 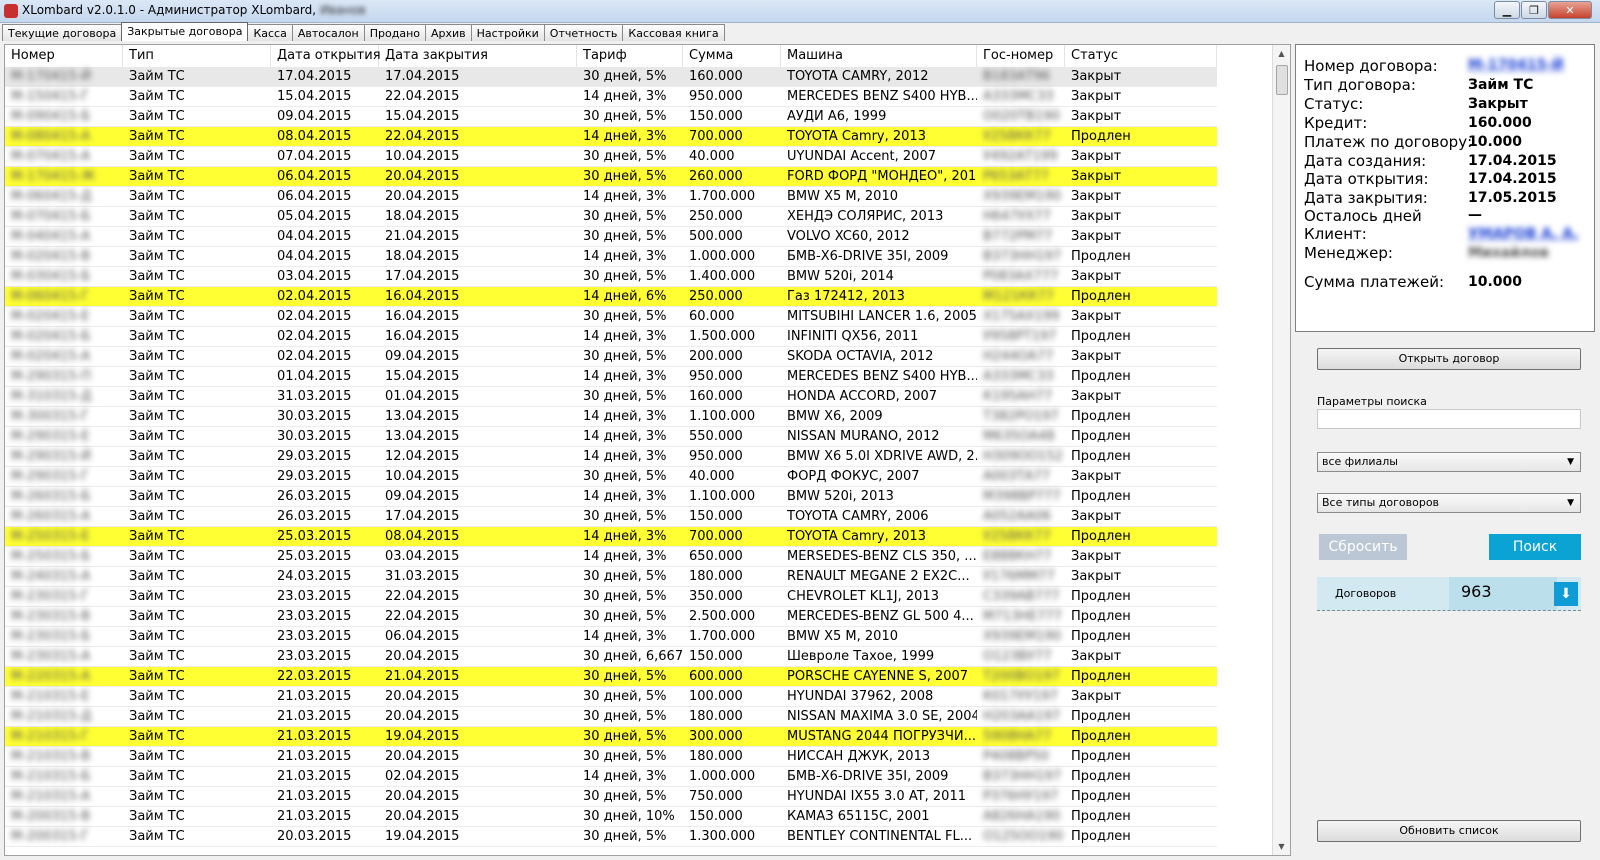 I want to click on search-input, so click(x=1449, y=419).